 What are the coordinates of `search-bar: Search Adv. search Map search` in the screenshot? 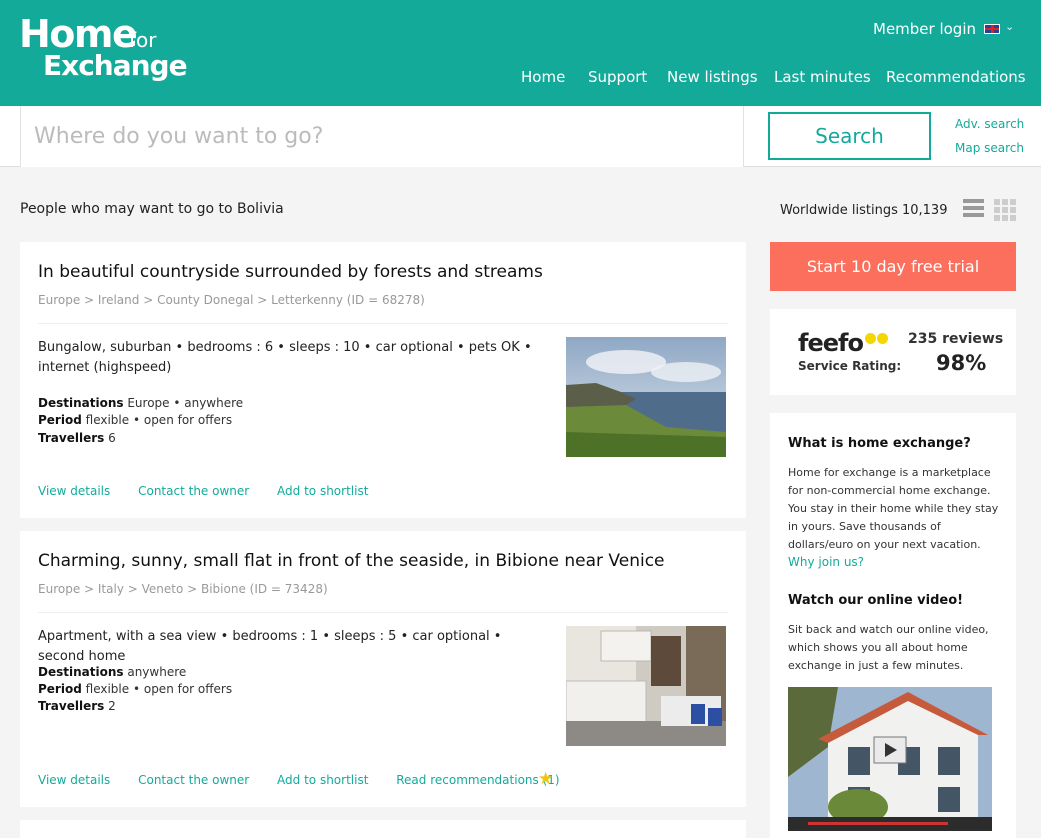 It's located at (520, 136).